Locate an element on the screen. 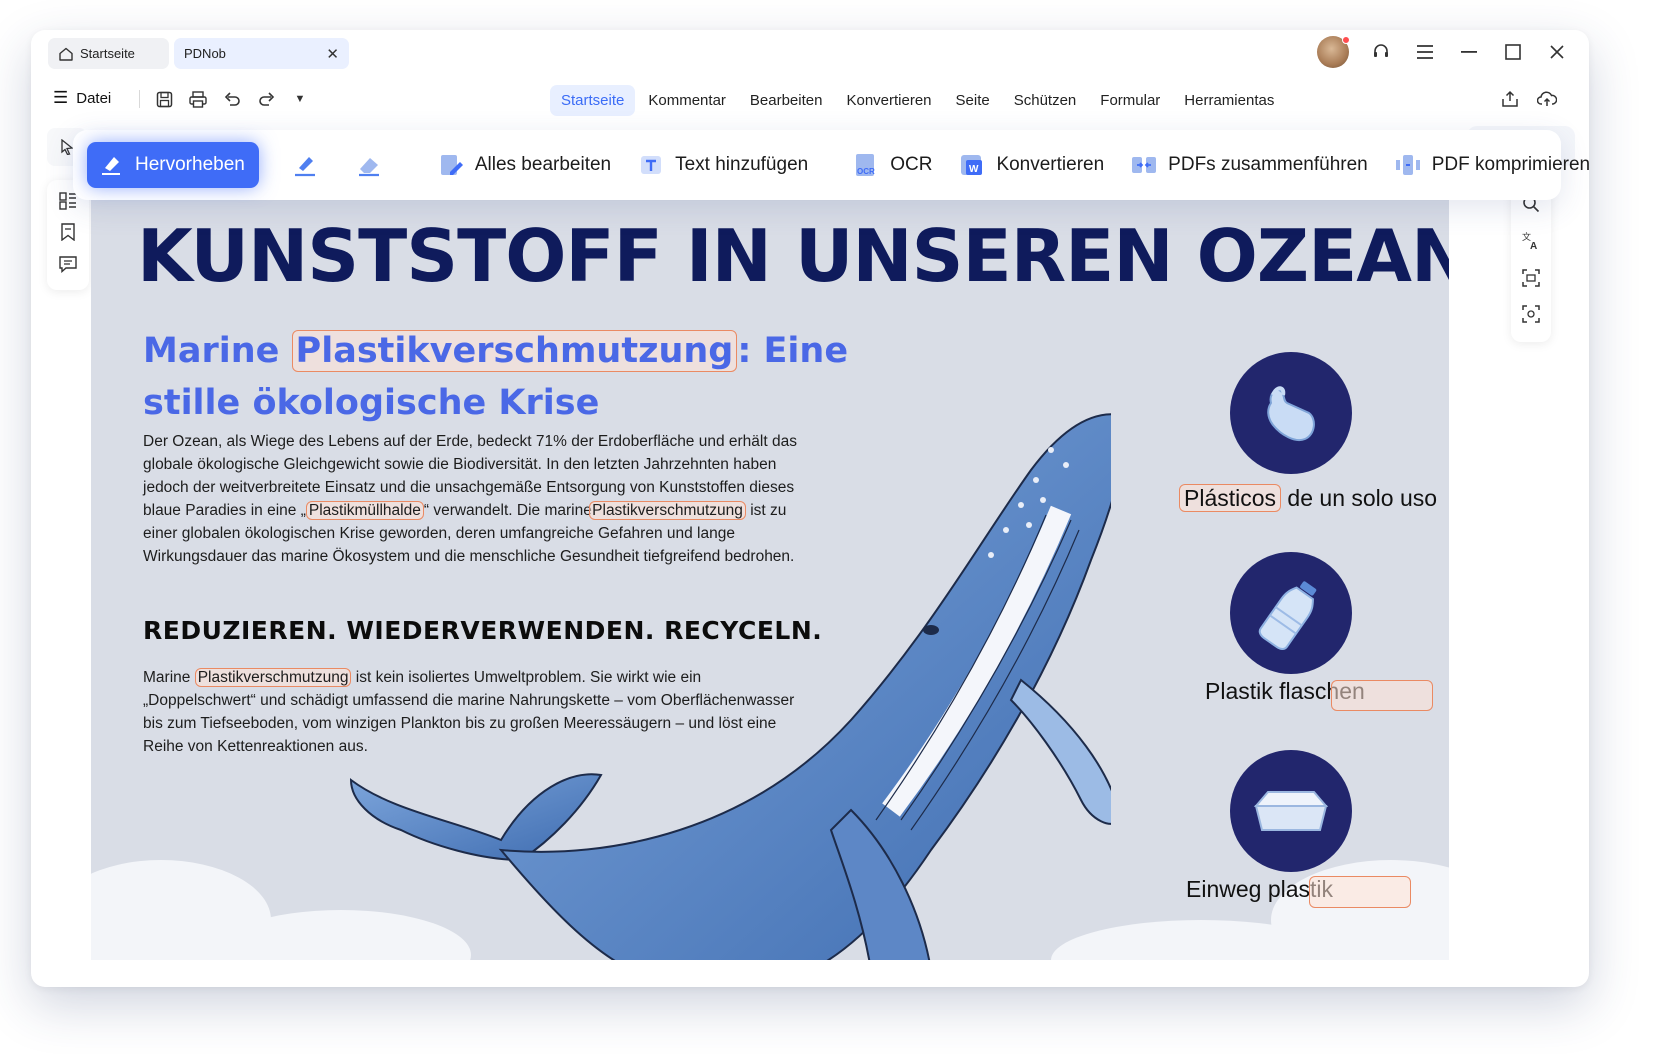 Image resolution: width=1657 pixels, height=1054 pixels. tool-convert: W Konvertieren is located at coordinates (1031, 165).